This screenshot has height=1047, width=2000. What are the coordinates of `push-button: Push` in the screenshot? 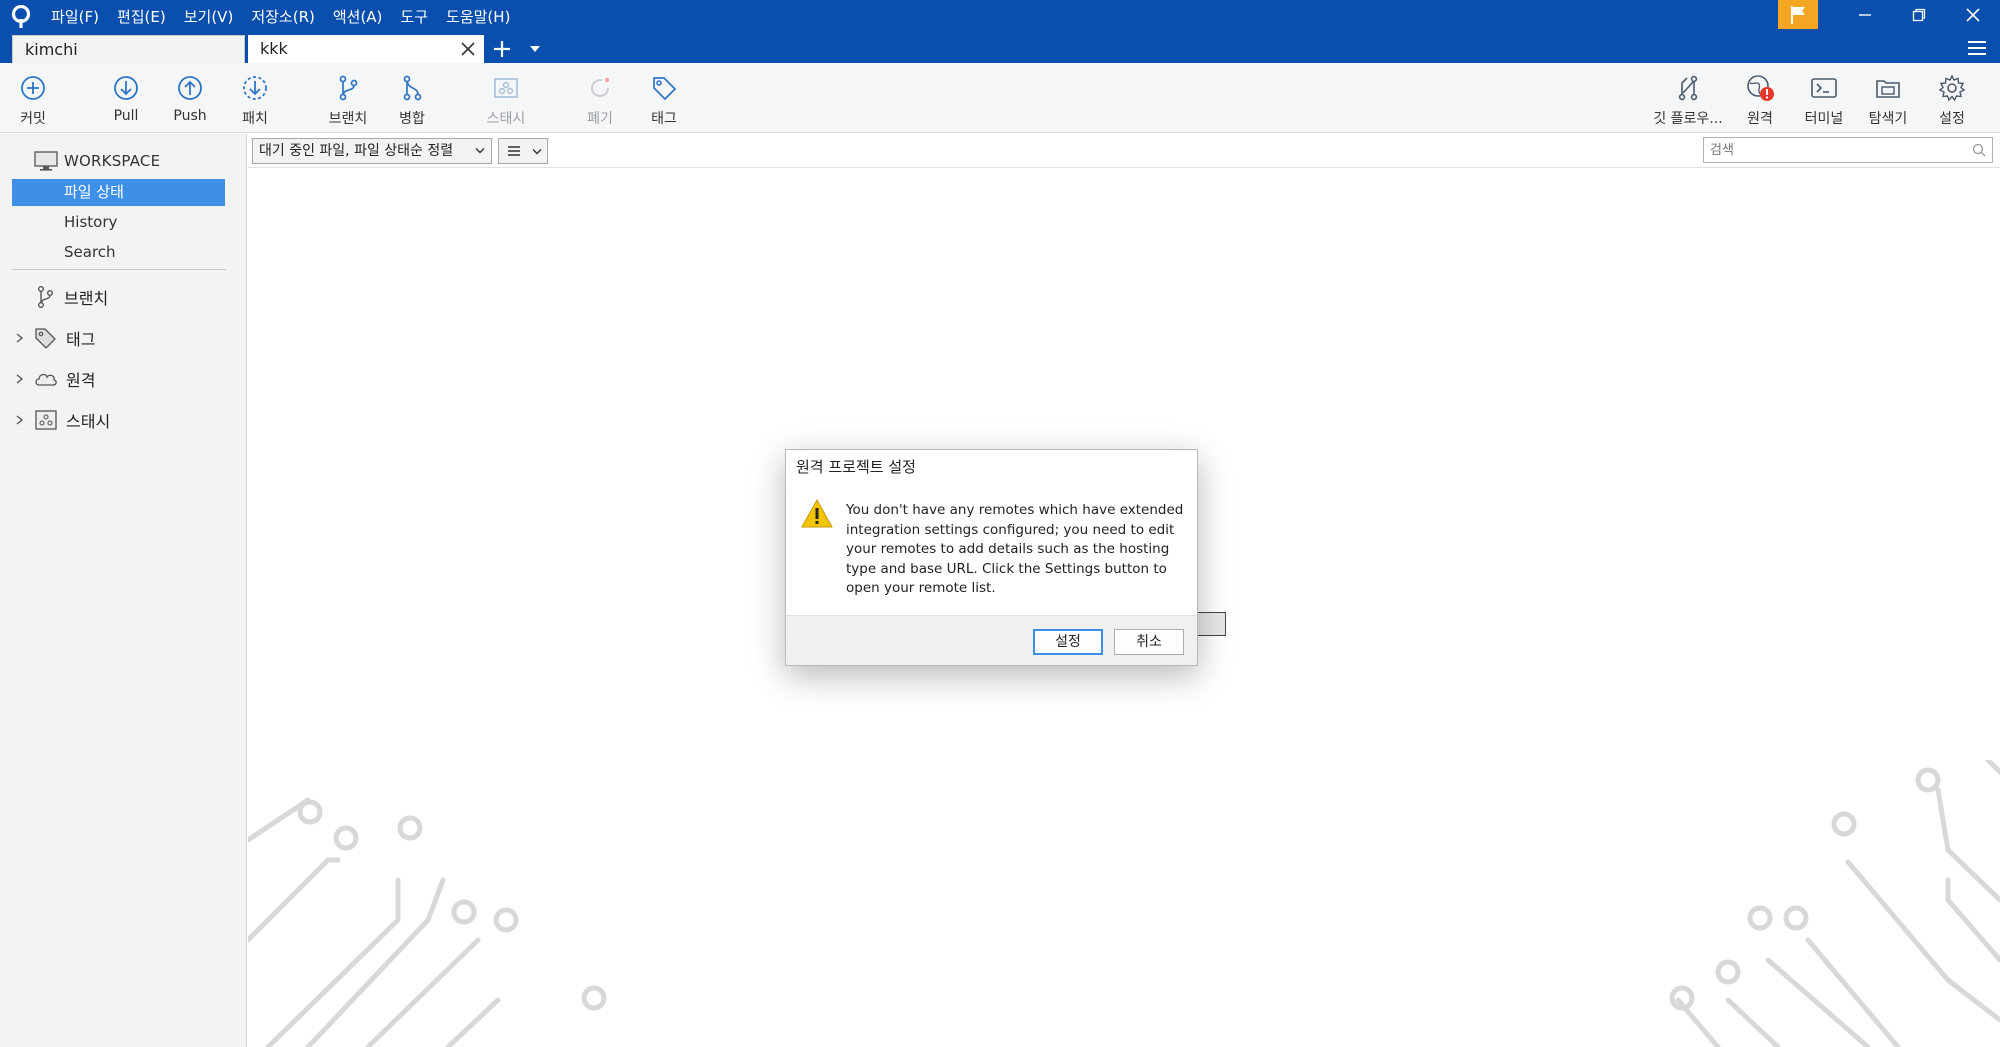 It's located at (190, 102).